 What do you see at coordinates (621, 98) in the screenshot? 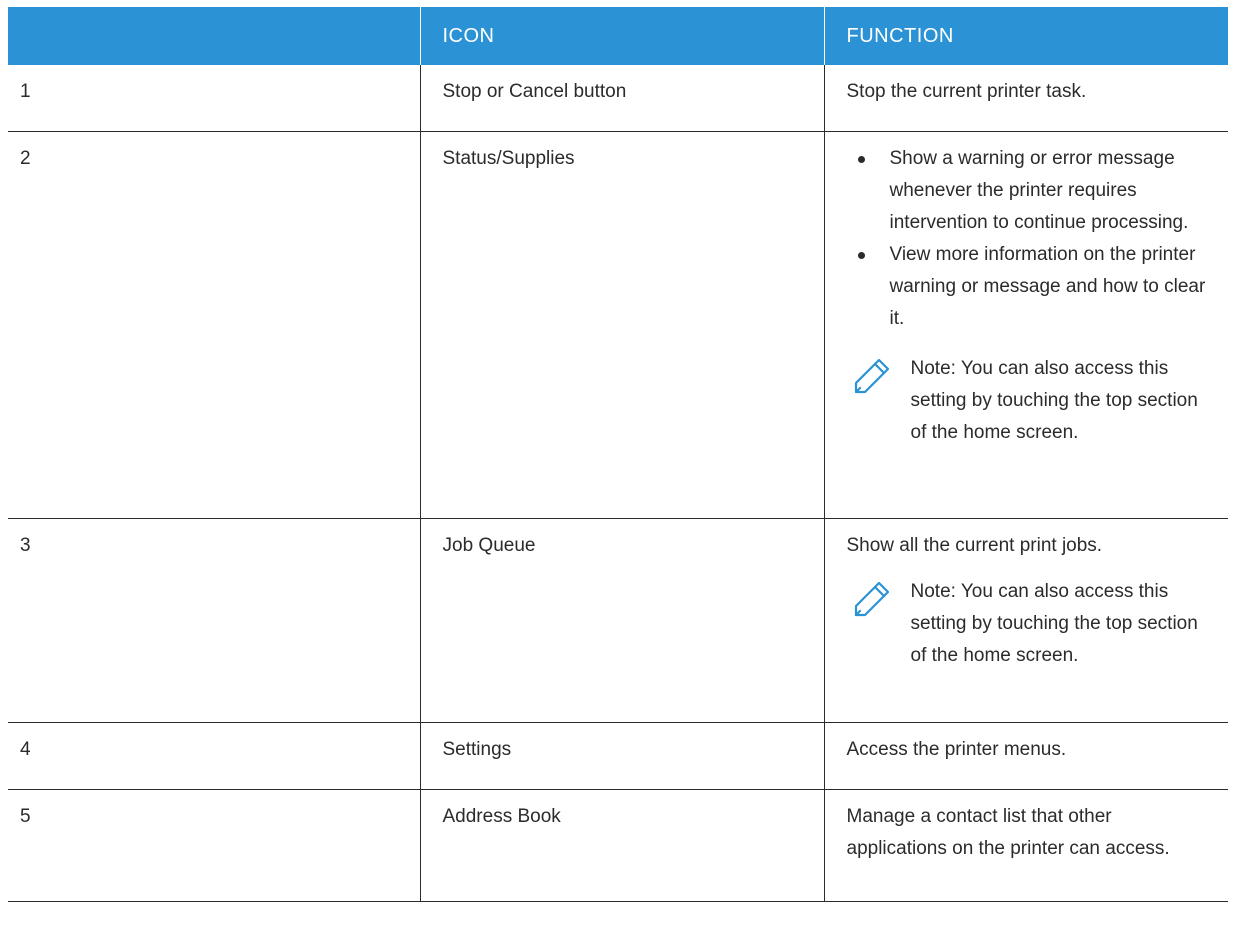
I see `icon-name: Stop or Cancel button` at bounding box center [621, 98].